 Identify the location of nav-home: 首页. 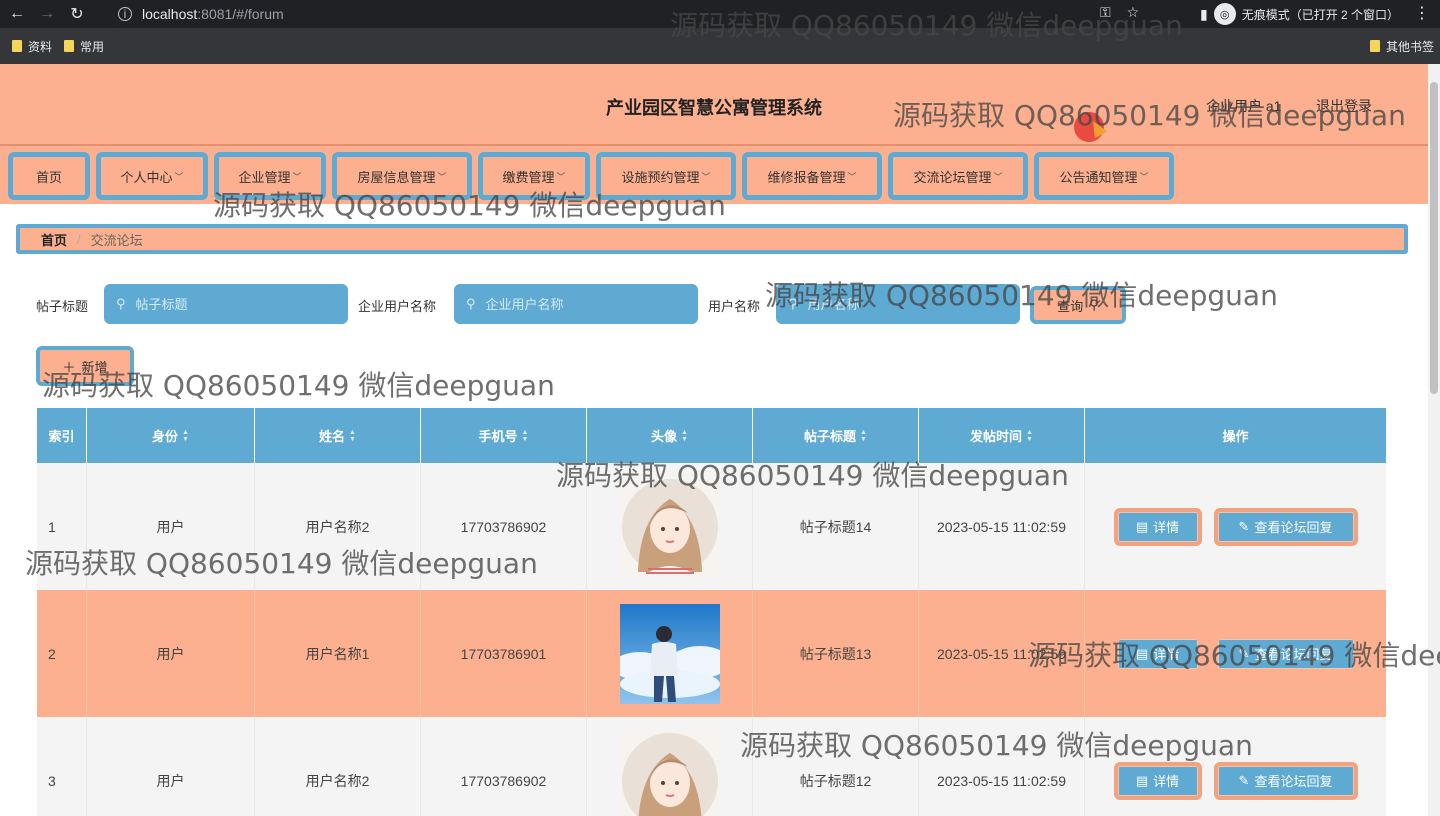
(49, 176).